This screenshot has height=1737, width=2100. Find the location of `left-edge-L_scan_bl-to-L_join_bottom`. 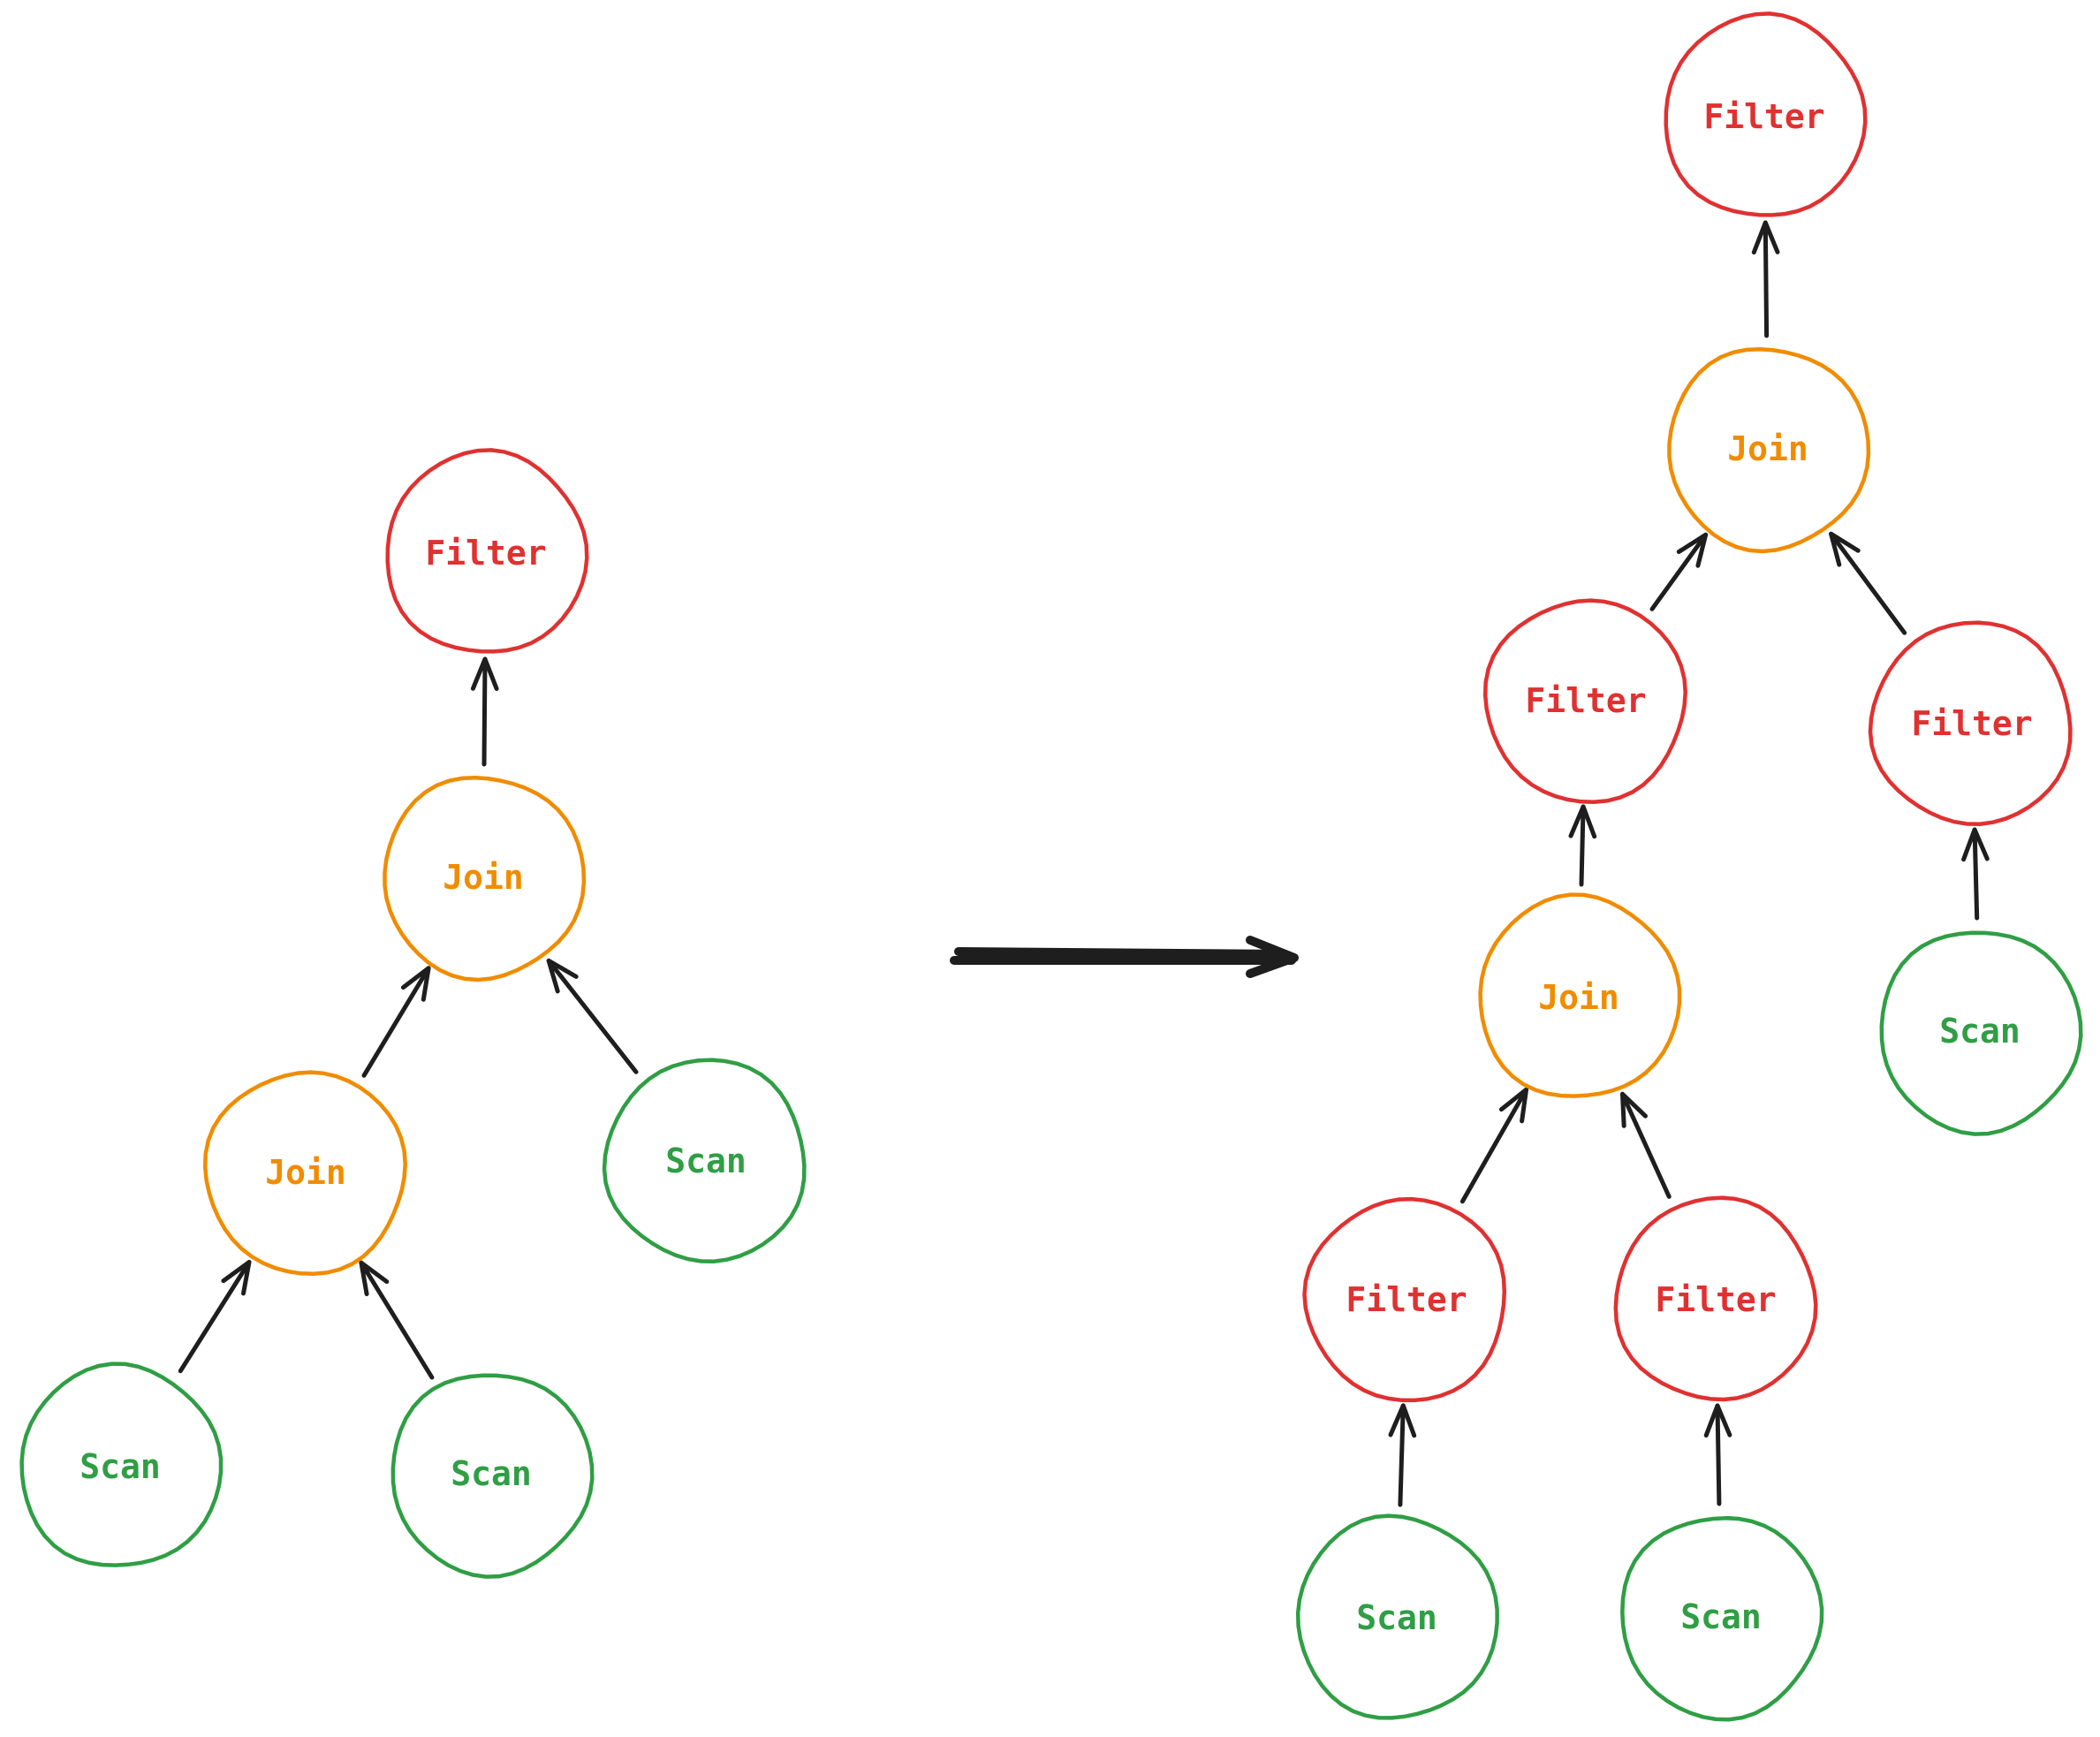

left-edge-L_scan_bl-to-L_join_bottom is located at coordinates (215, 1317).